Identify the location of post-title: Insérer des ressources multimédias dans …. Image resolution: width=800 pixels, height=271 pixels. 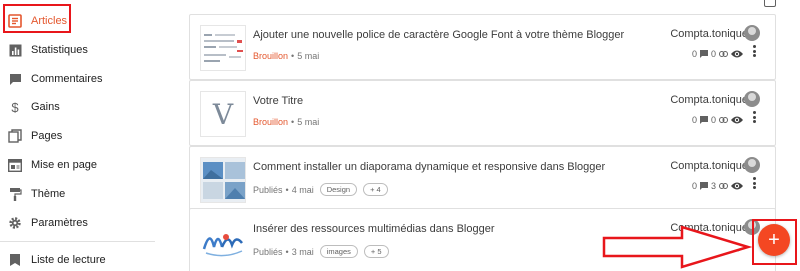
(374, 229).